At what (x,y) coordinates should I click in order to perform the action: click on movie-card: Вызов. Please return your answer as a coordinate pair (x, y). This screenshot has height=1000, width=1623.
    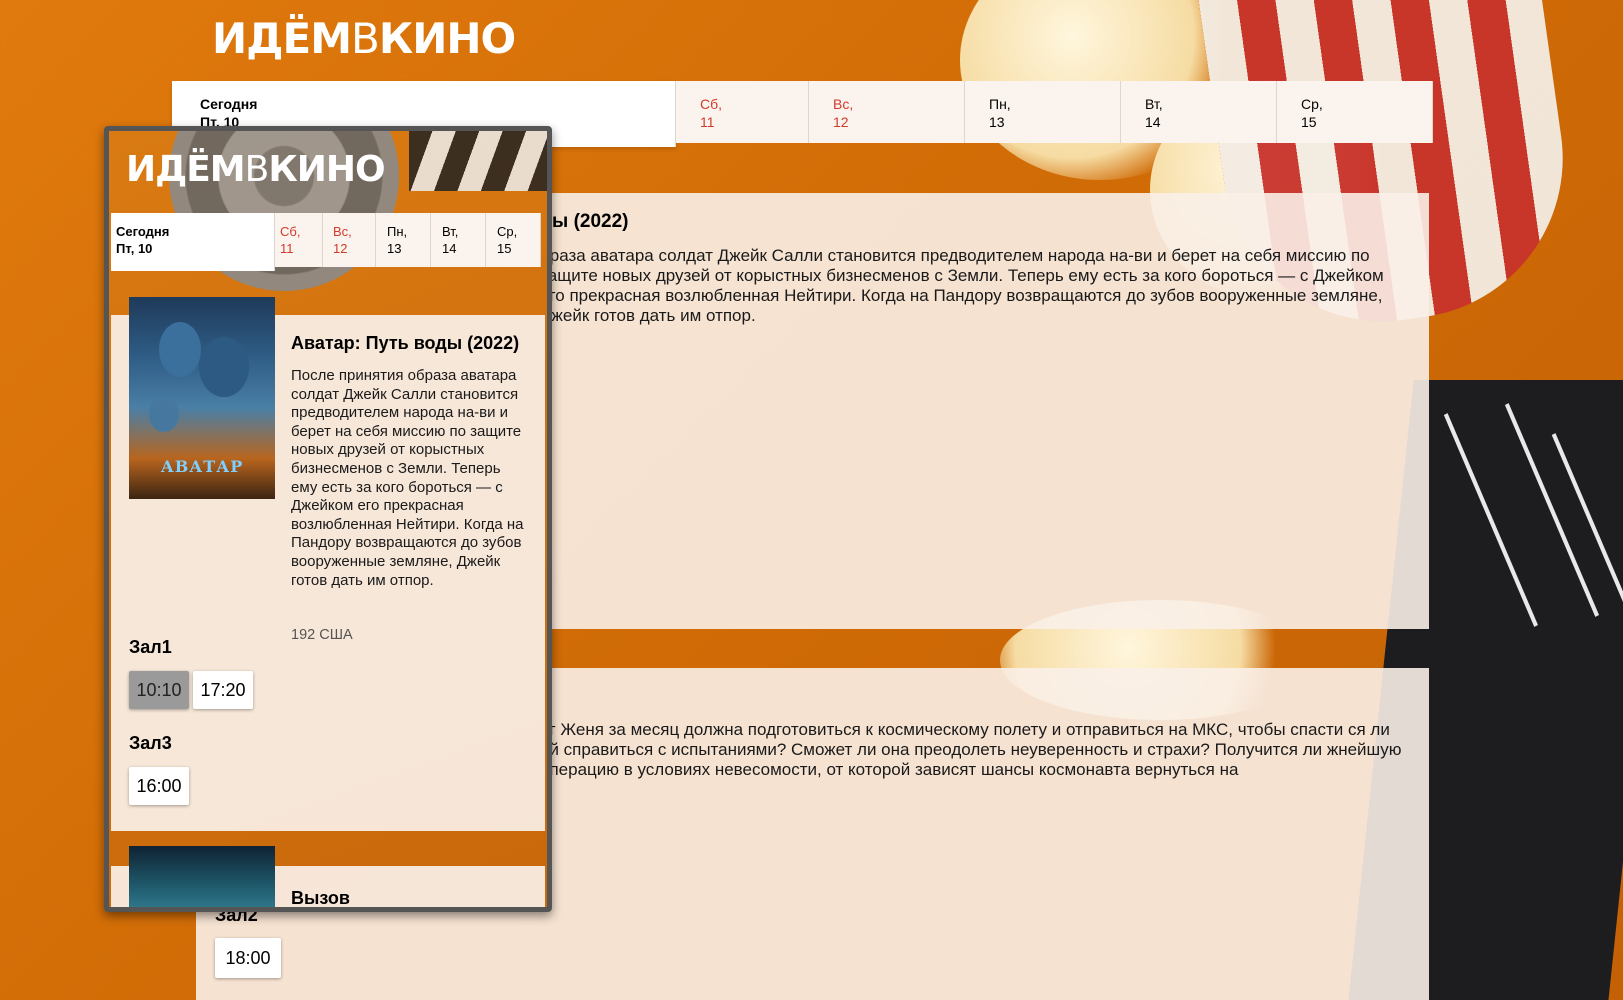
    Looking at the image, I should click on (328, 877).